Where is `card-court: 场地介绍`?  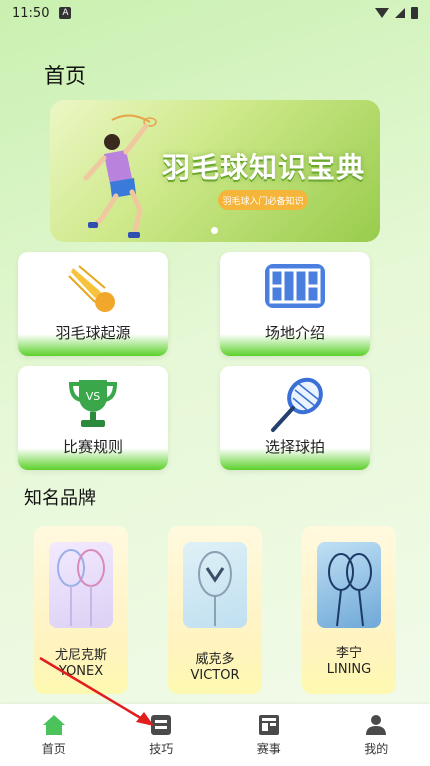
card-court: 场地介绍 is located at coordinates (295, 304).